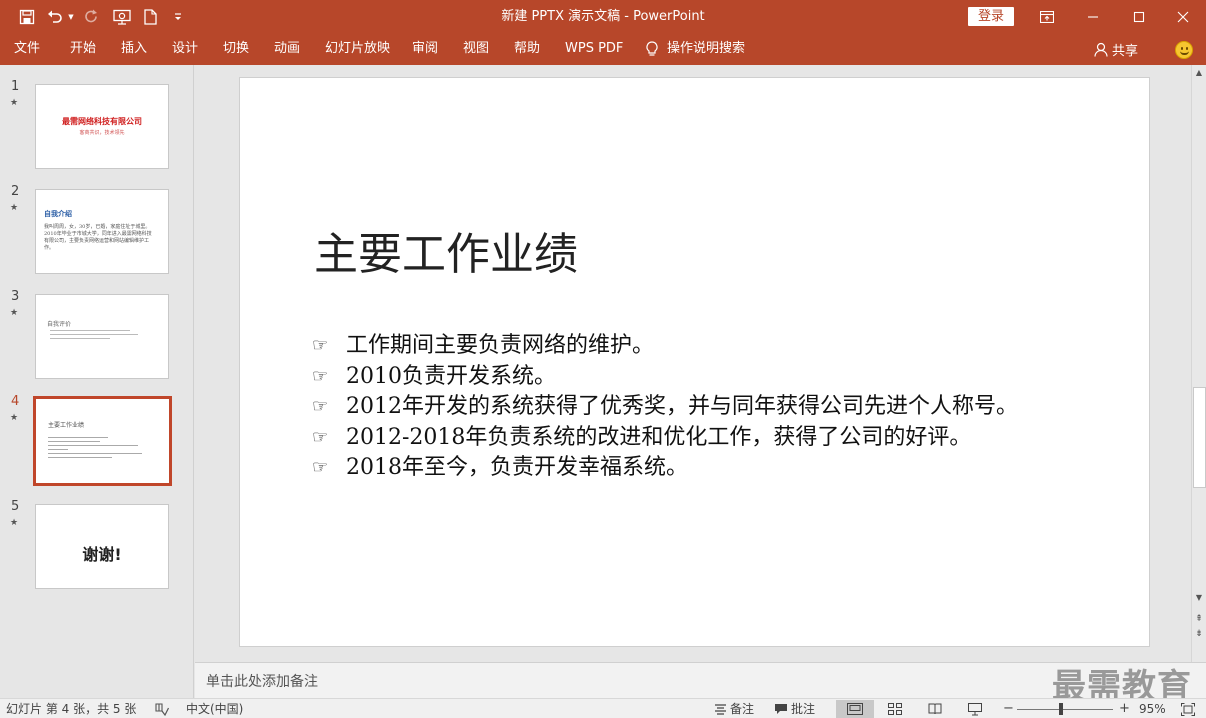 The width and height of the screenshot is (1206, 718). What do you see at coordinates (1047, 16) in the screenshot?
I see `ribbon-display-options-icon` at bounding box center [1047, 16].